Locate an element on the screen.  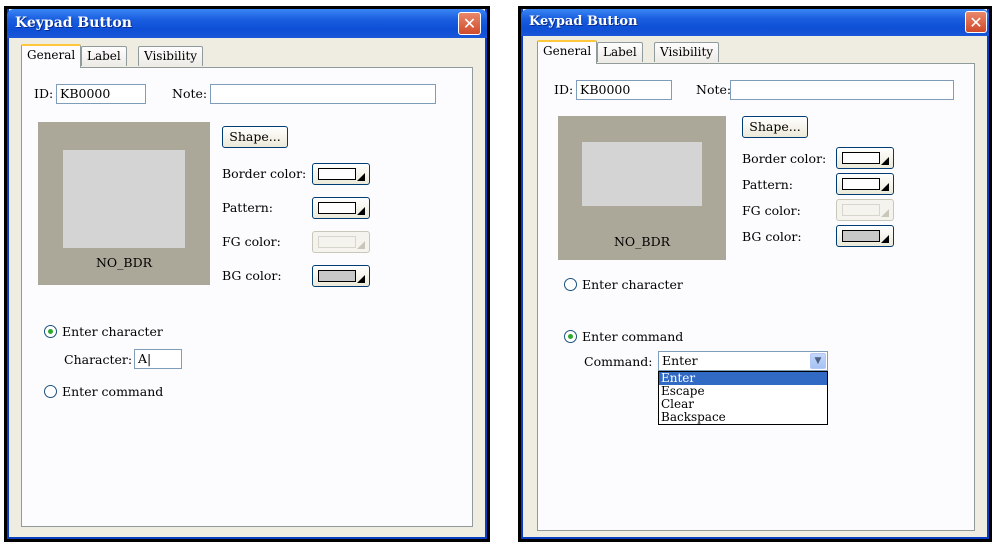
character-field: A| is located at coordinates (158, 359).